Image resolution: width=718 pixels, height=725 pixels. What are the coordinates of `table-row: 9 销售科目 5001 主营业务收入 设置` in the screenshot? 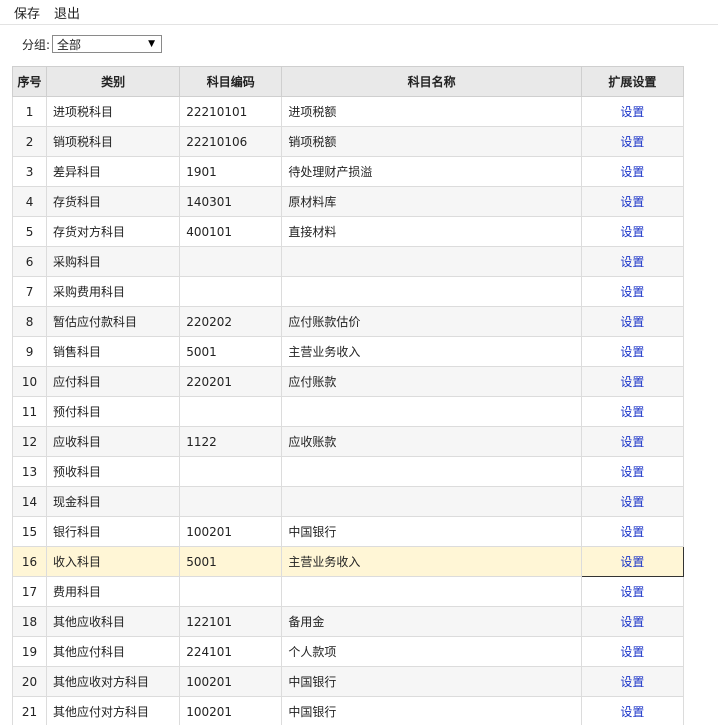 It's located at (348, 351).